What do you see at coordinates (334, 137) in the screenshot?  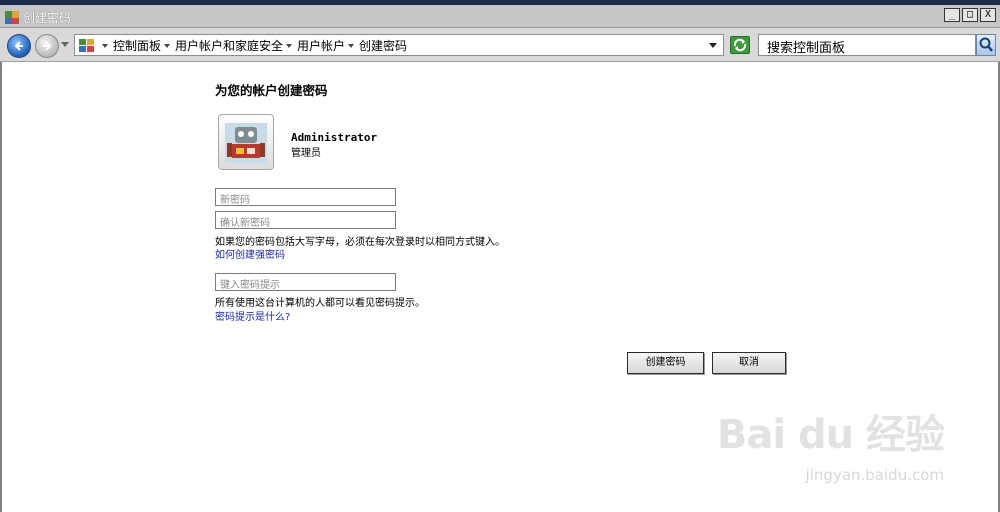 I see `user-name: Administrator` at bounding box center [334, 137].